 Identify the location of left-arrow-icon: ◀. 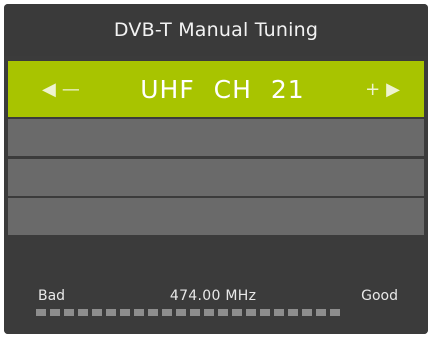
(49, 89).